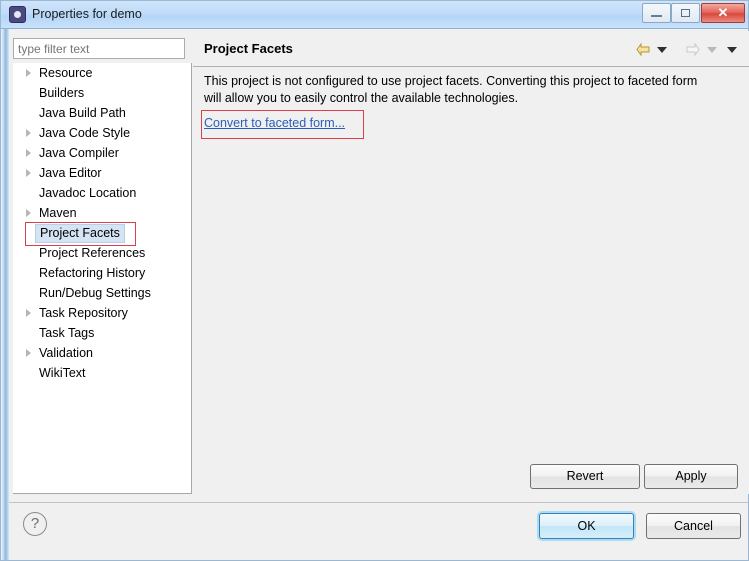  I want to click on view-menu-chevron-down-icon, so click(732, 50).